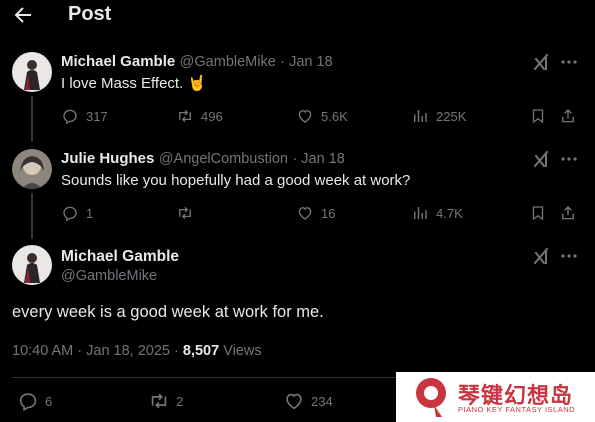 Image resolution: width=595 pixels, height=422 pixels. Describe the element at coordinates (240, 351) in the screenshot. I see `views-label: Views` at that location.